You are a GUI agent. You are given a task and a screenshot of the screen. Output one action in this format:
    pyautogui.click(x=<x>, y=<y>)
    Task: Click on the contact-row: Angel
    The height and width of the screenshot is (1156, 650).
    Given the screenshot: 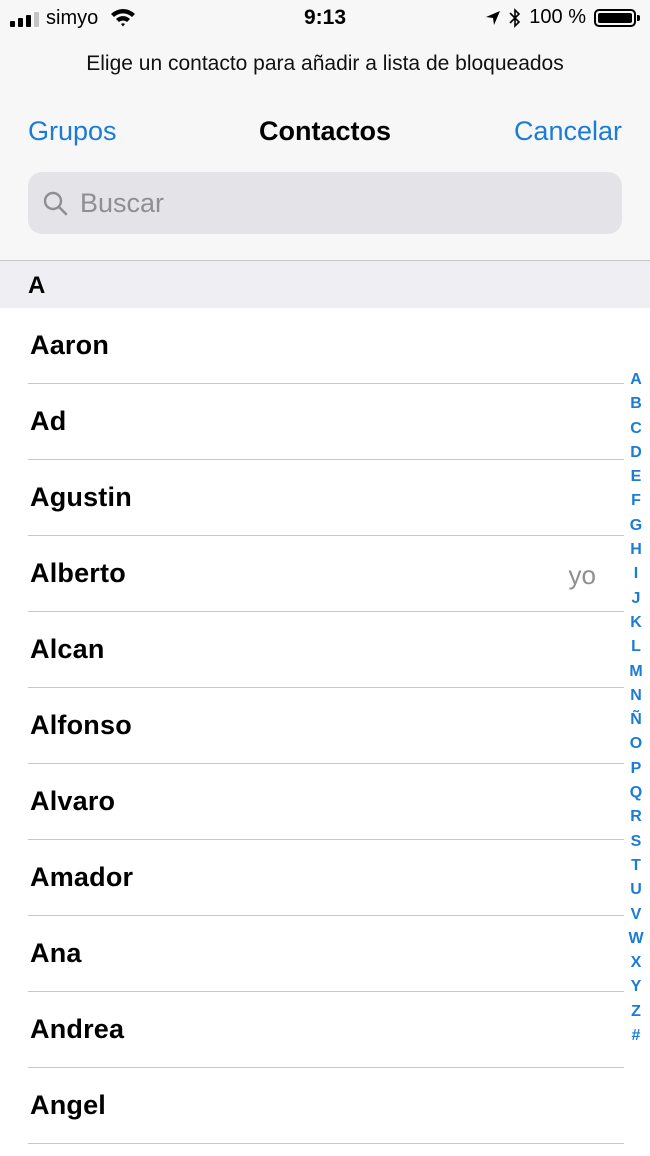 What is the action you would take?
    pyautogui.click(x=325, y=1106)
    